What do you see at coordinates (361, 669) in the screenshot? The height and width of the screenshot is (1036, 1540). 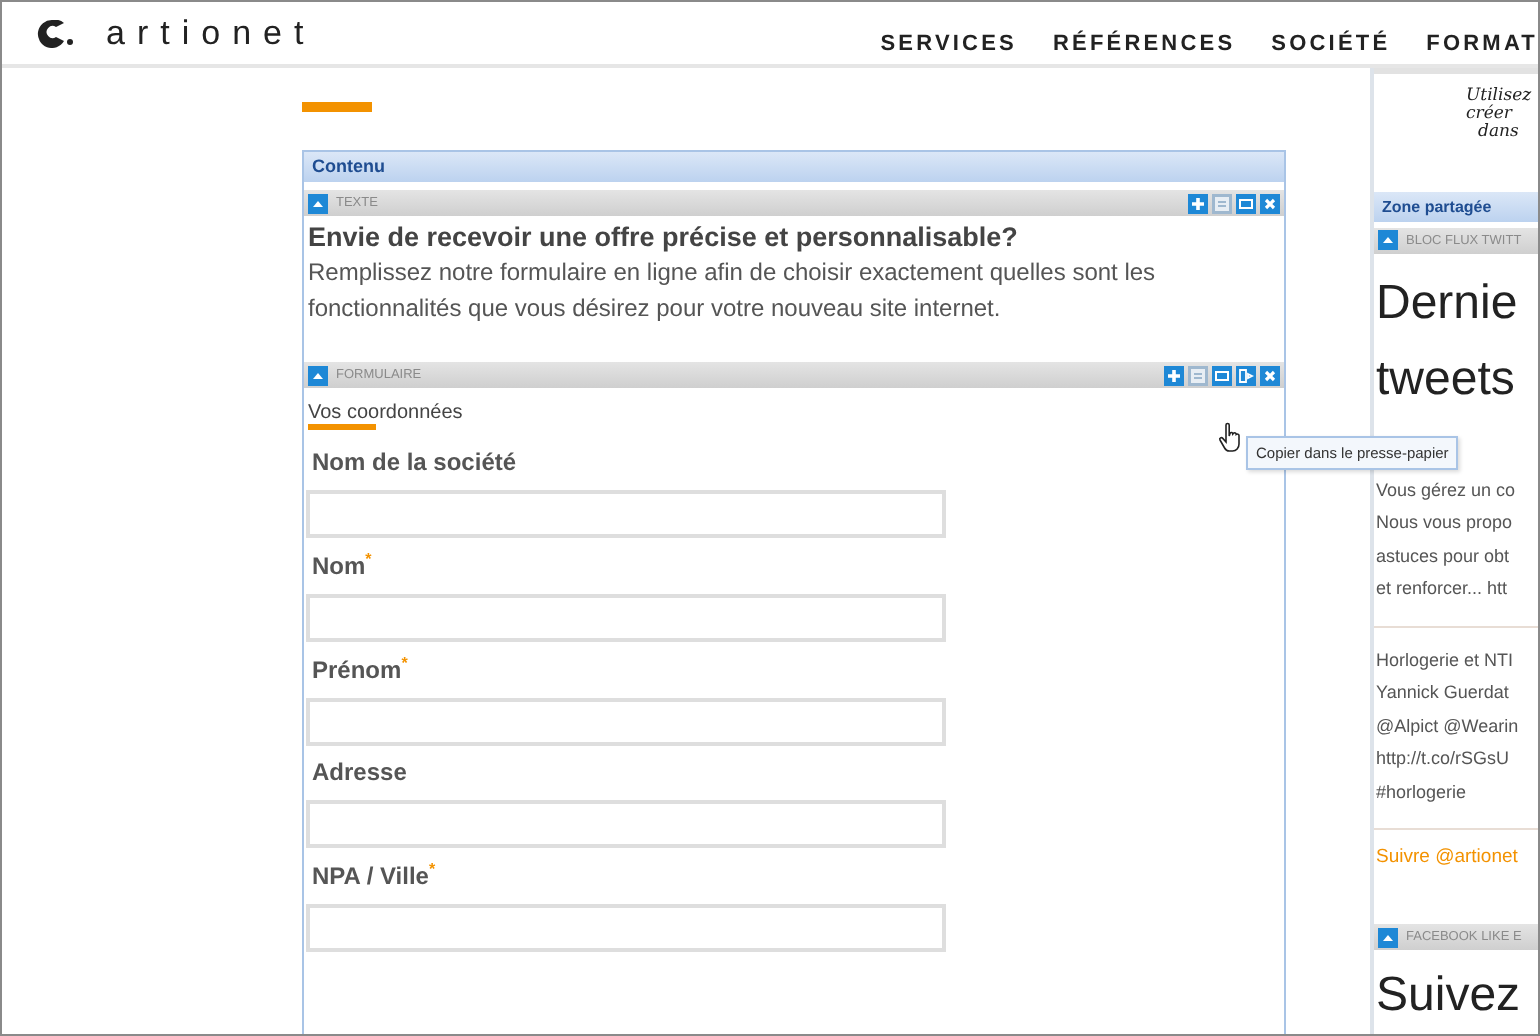 I see `field-label: Prénom$^{*}$` at bounding box center [361, 669].